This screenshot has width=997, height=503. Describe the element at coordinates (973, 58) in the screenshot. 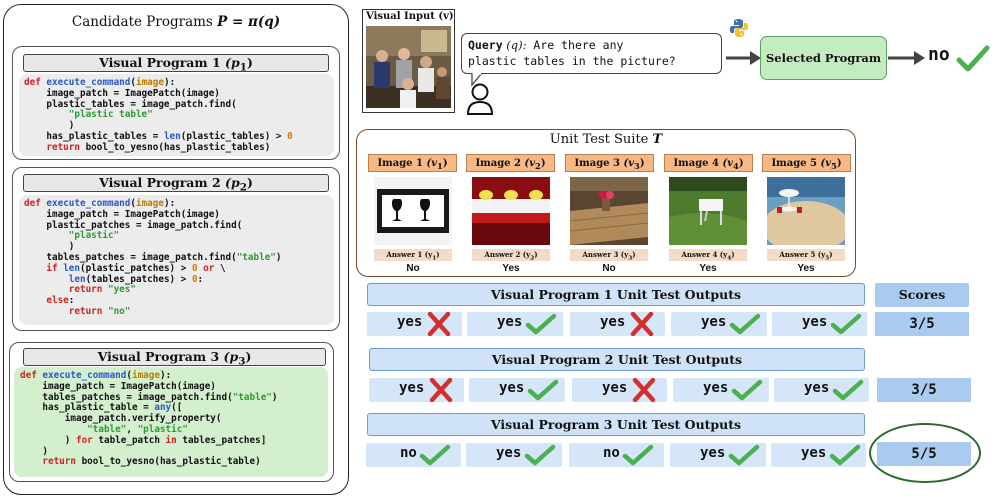

I see `final-check-icon` at that location.